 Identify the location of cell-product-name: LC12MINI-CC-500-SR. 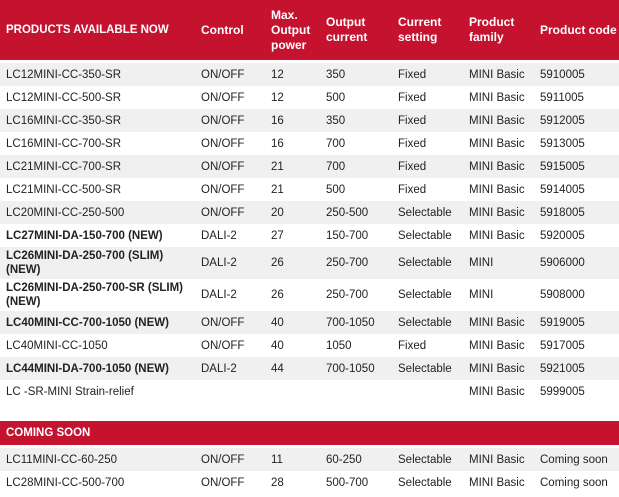
(97, 97).